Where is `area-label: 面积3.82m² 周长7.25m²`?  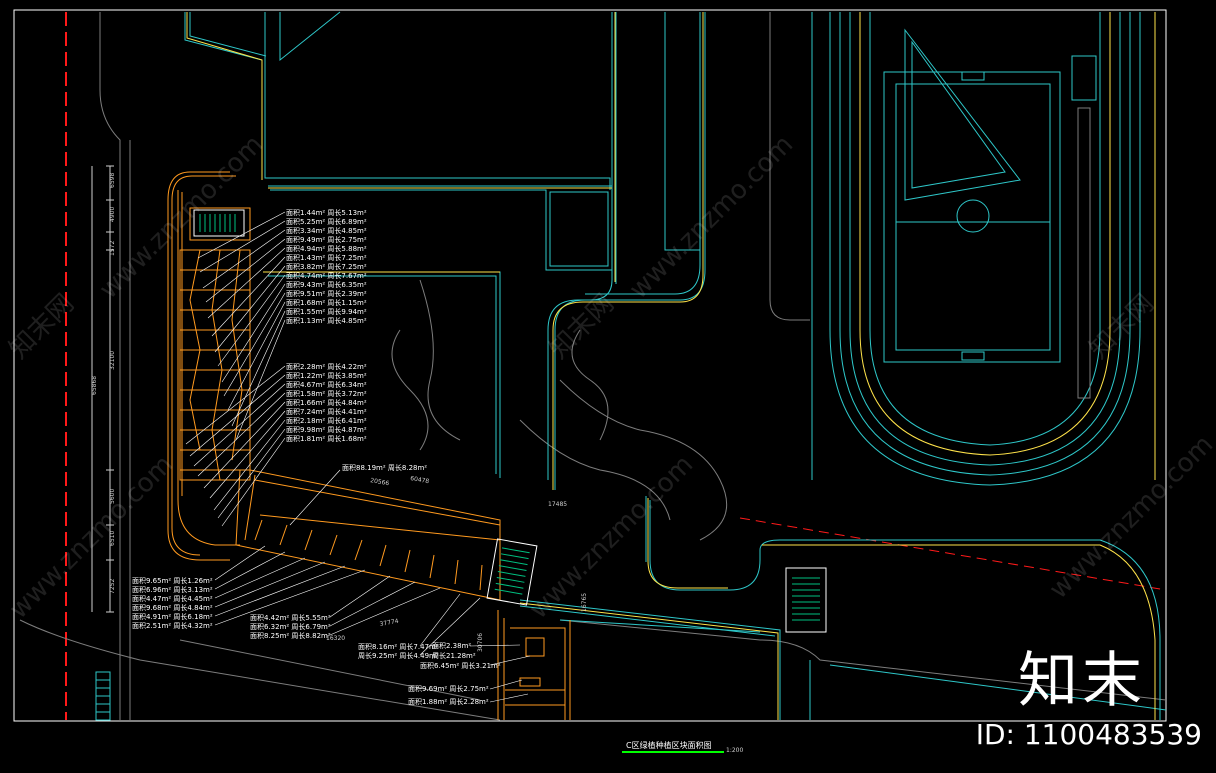
area-label: 面积3.82m² 周长7.25m² is located at coordinates (326, 266).